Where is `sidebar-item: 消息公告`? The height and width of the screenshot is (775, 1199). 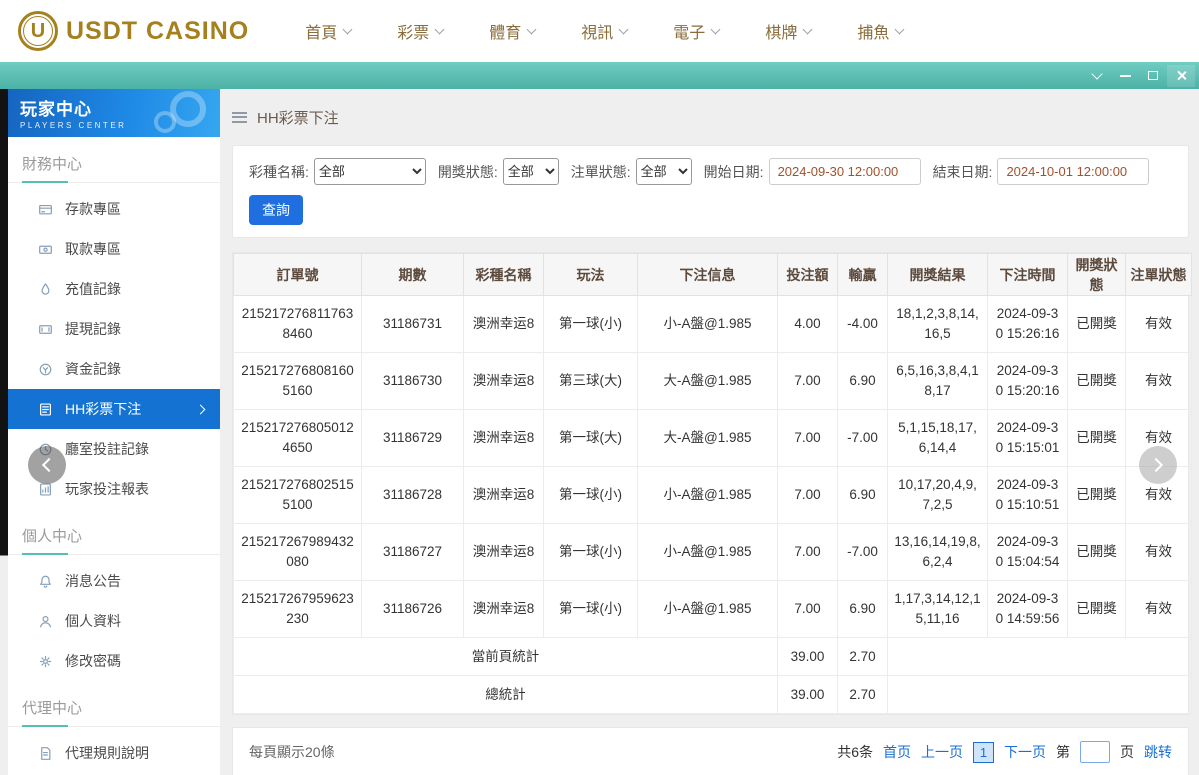 sidebar-item: 消息公告 is located at coordinates (114, 581).